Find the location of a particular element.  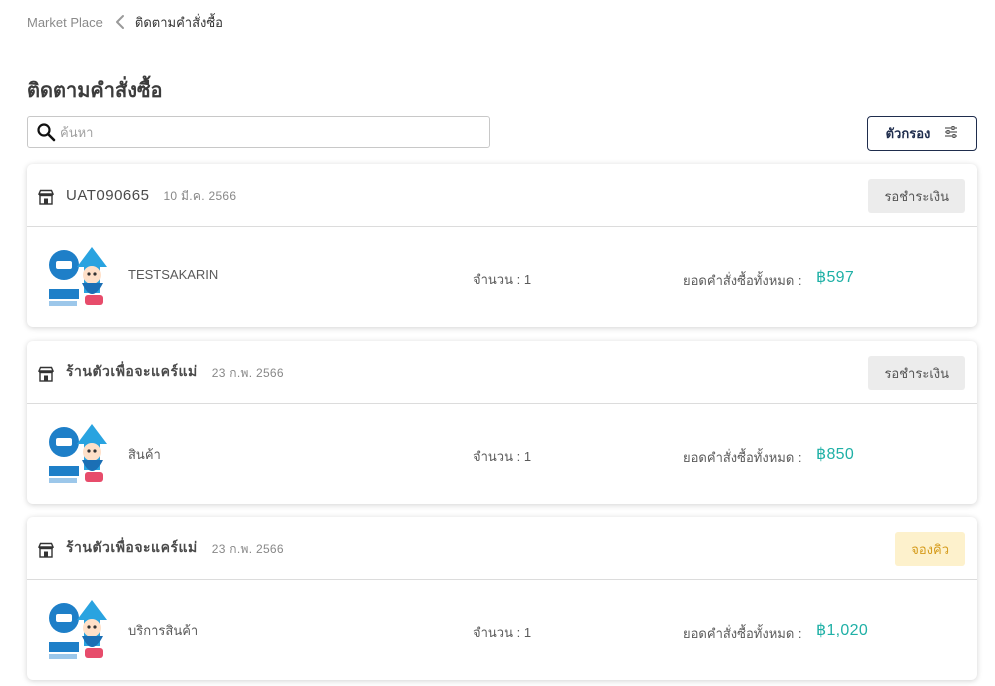

search-icon is located at coordinates (46, 132).